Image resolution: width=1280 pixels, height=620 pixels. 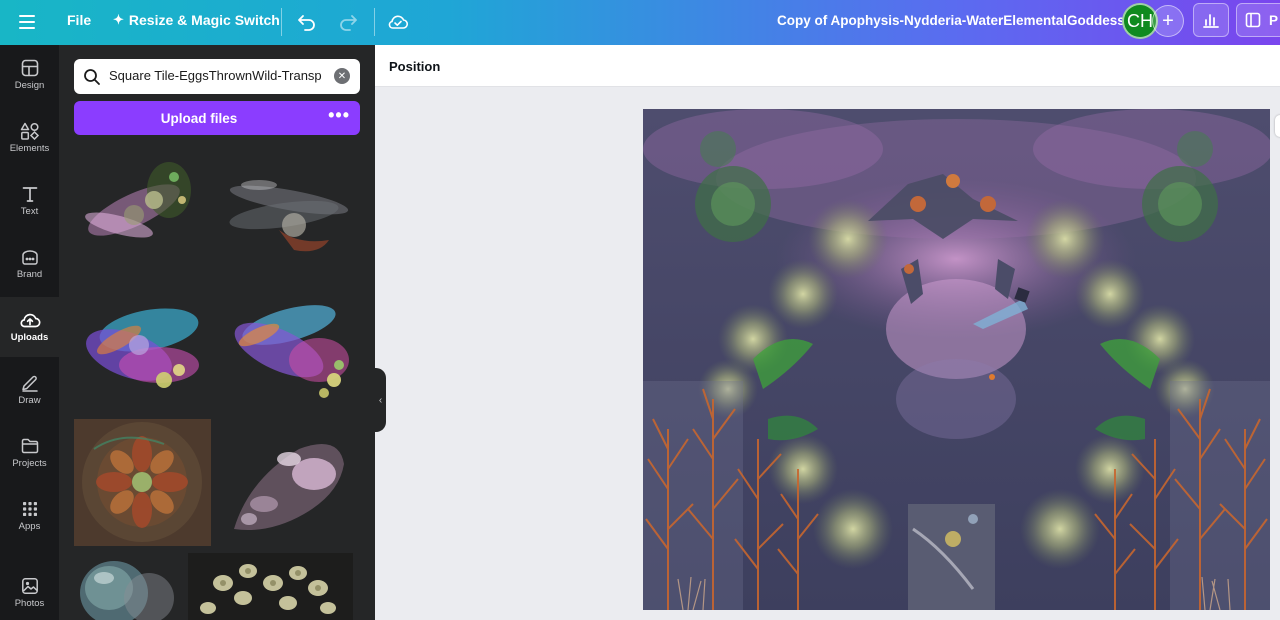 I want to click on rail-item-text: Text, so click(x=29, y=201).